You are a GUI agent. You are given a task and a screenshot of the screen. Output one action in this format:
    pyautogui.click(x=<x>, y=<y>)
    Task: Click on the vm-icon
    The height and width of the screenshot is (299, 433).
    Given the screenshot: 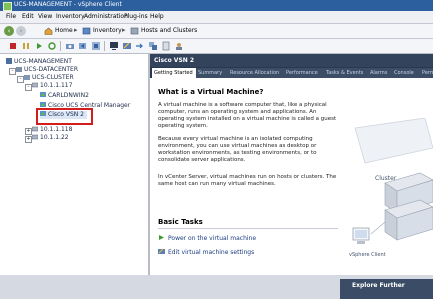 What is the action you would take?
    pyautogui.click(x=43, y=94)
    